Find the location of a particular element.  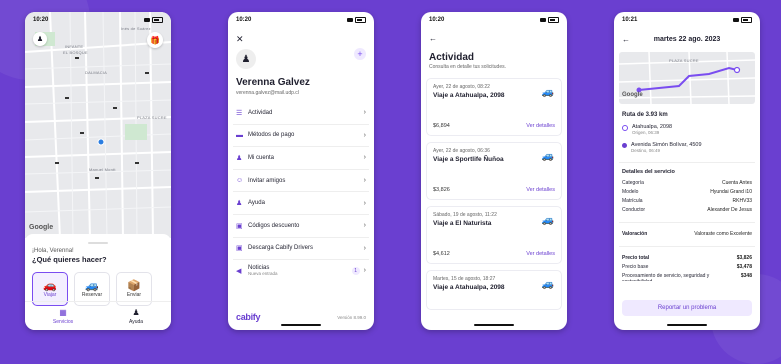

price-row: Precio total $3,826 is located at coordinates (687, 258).